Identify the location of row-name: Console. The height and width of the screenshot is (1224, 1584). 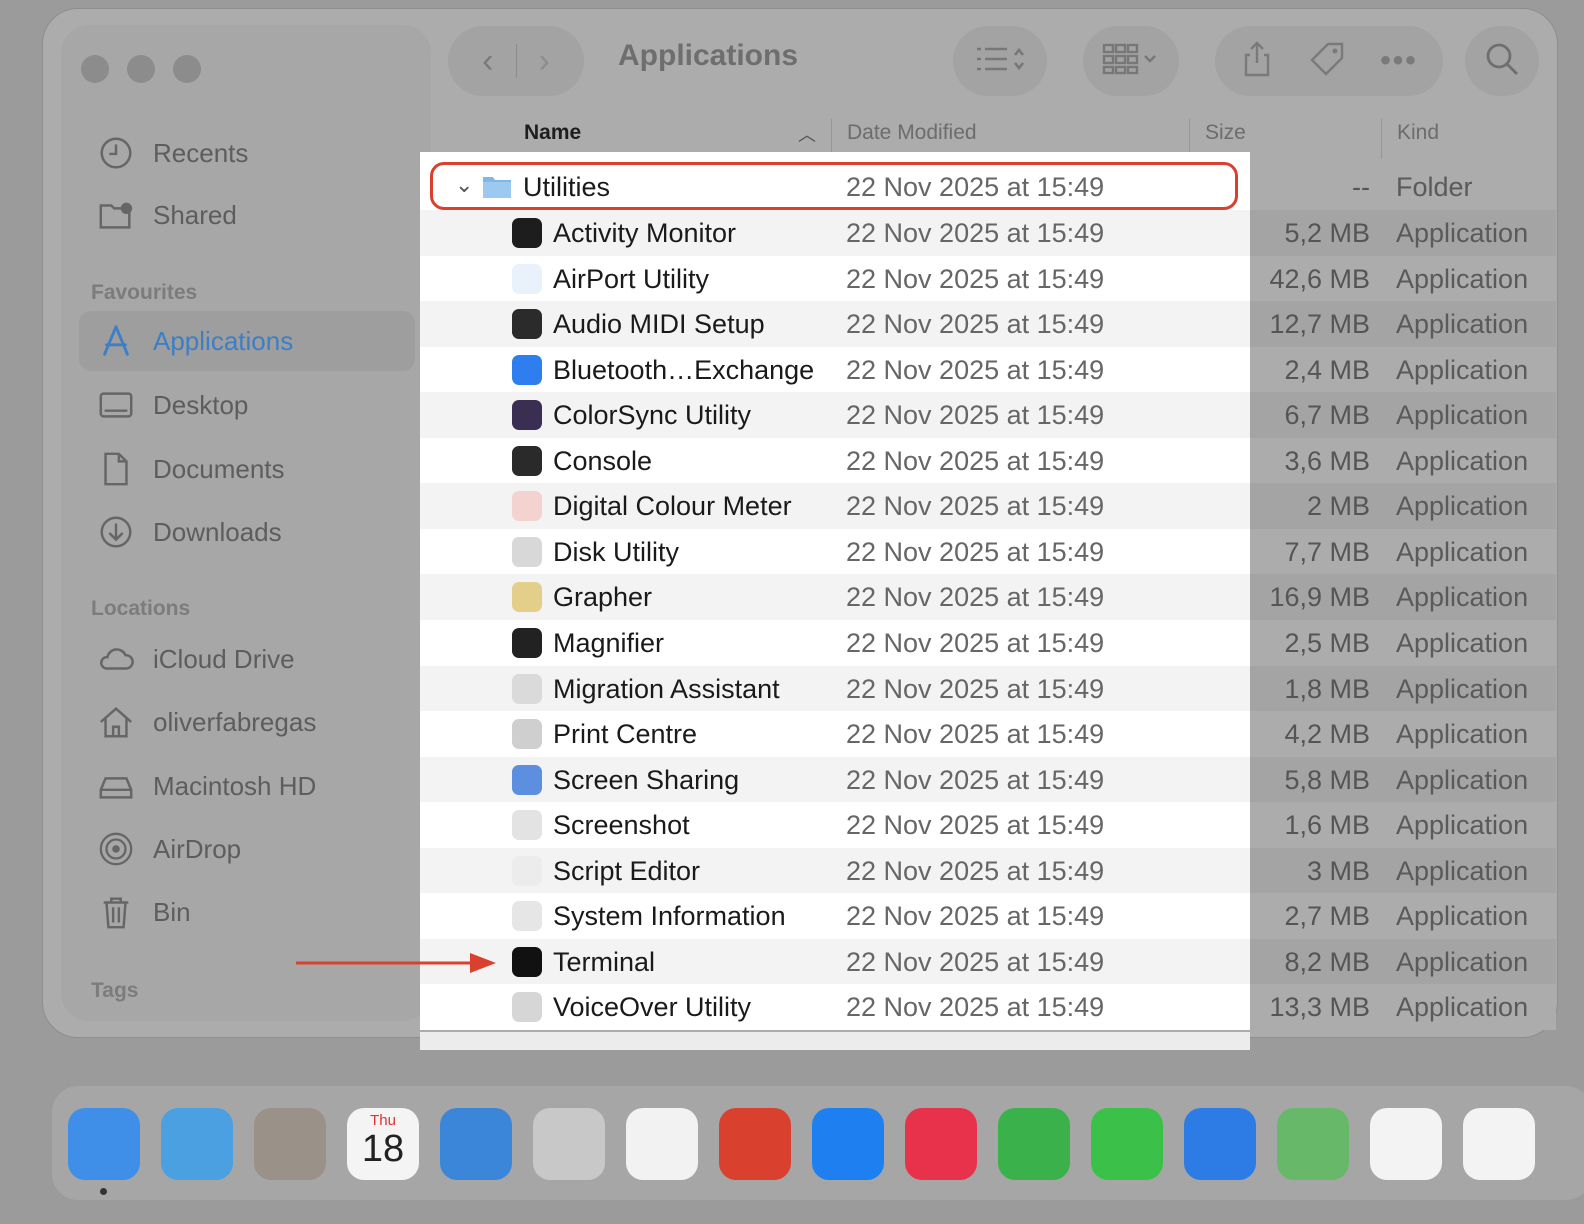
(603, 460).